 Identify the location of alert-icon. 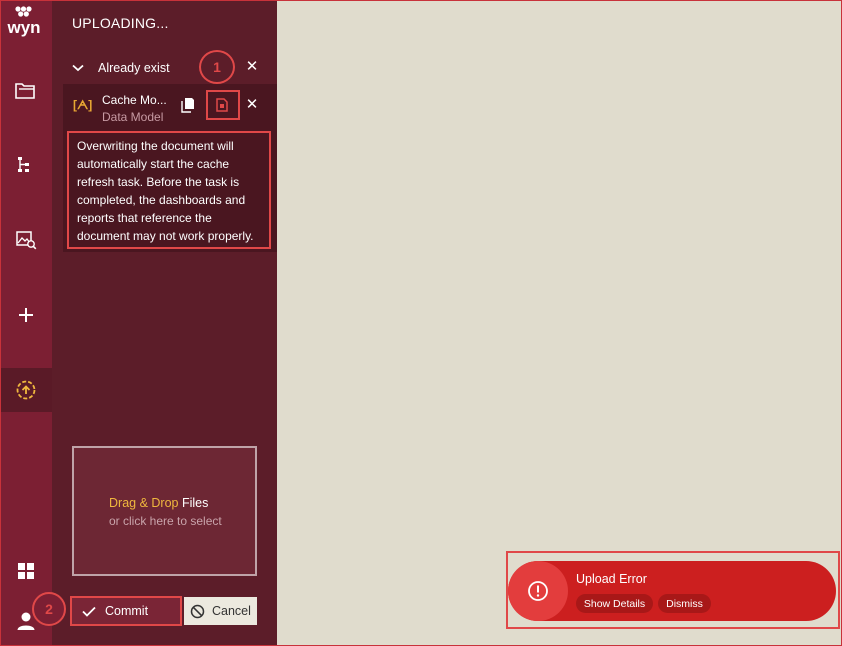
(538, 591).